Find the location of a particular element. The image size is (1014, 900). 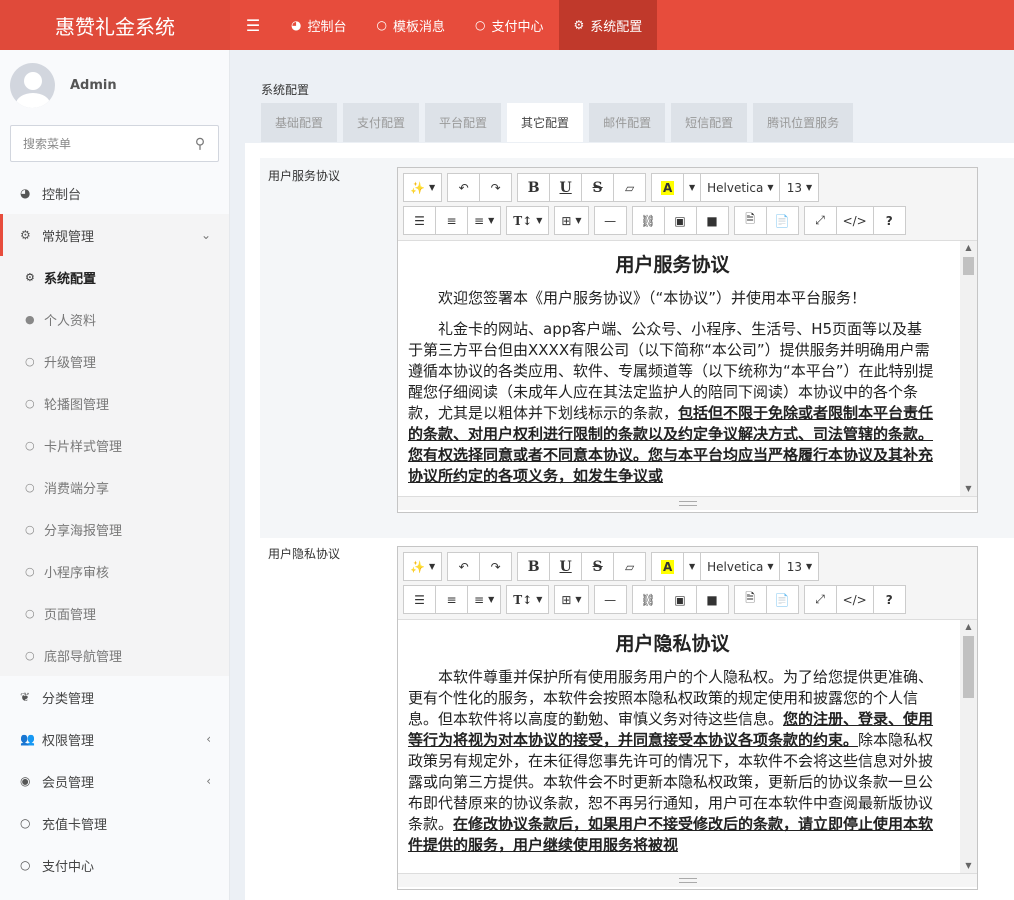

sidebar-item-payment-center: ○ 支付中心 is located at coordinates (114, 865).